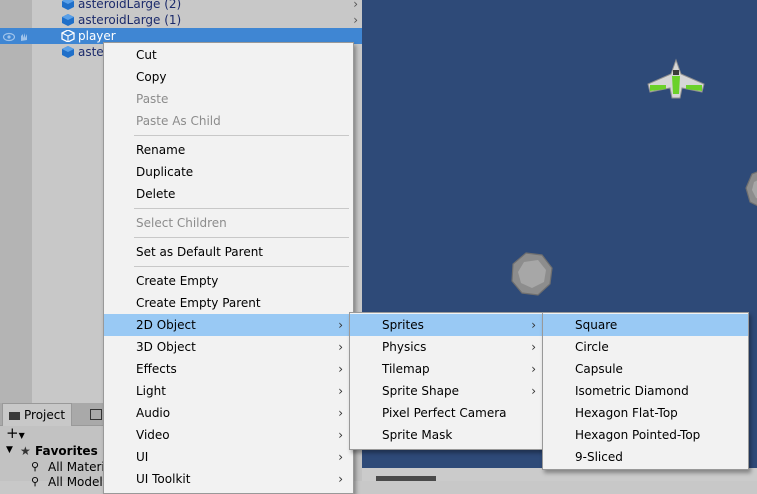  Describe the element at coordinates (228, 369) in the screenshot. I see `menu-item-effects: Effects ›` at that location.